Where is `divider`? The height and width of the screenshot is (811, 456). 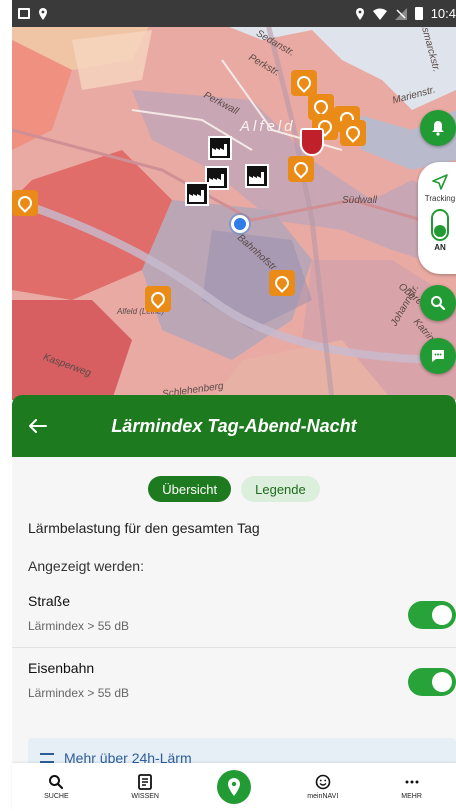
divider is located at coordinates (234, 647).